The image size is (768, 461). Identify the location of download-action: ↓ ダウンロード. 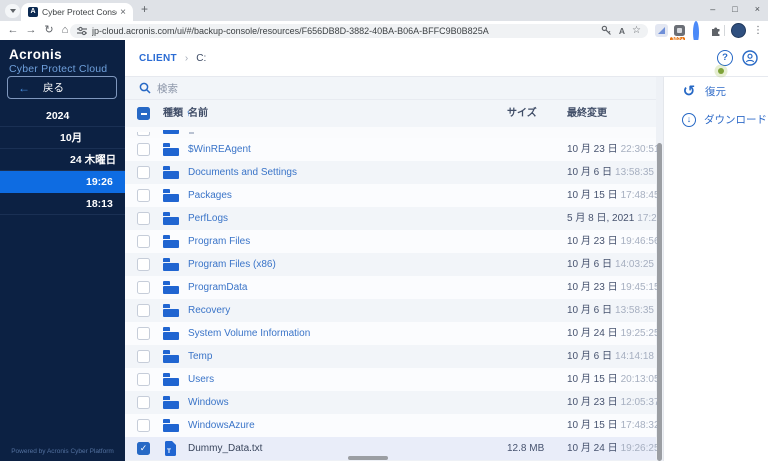
(716, 119).